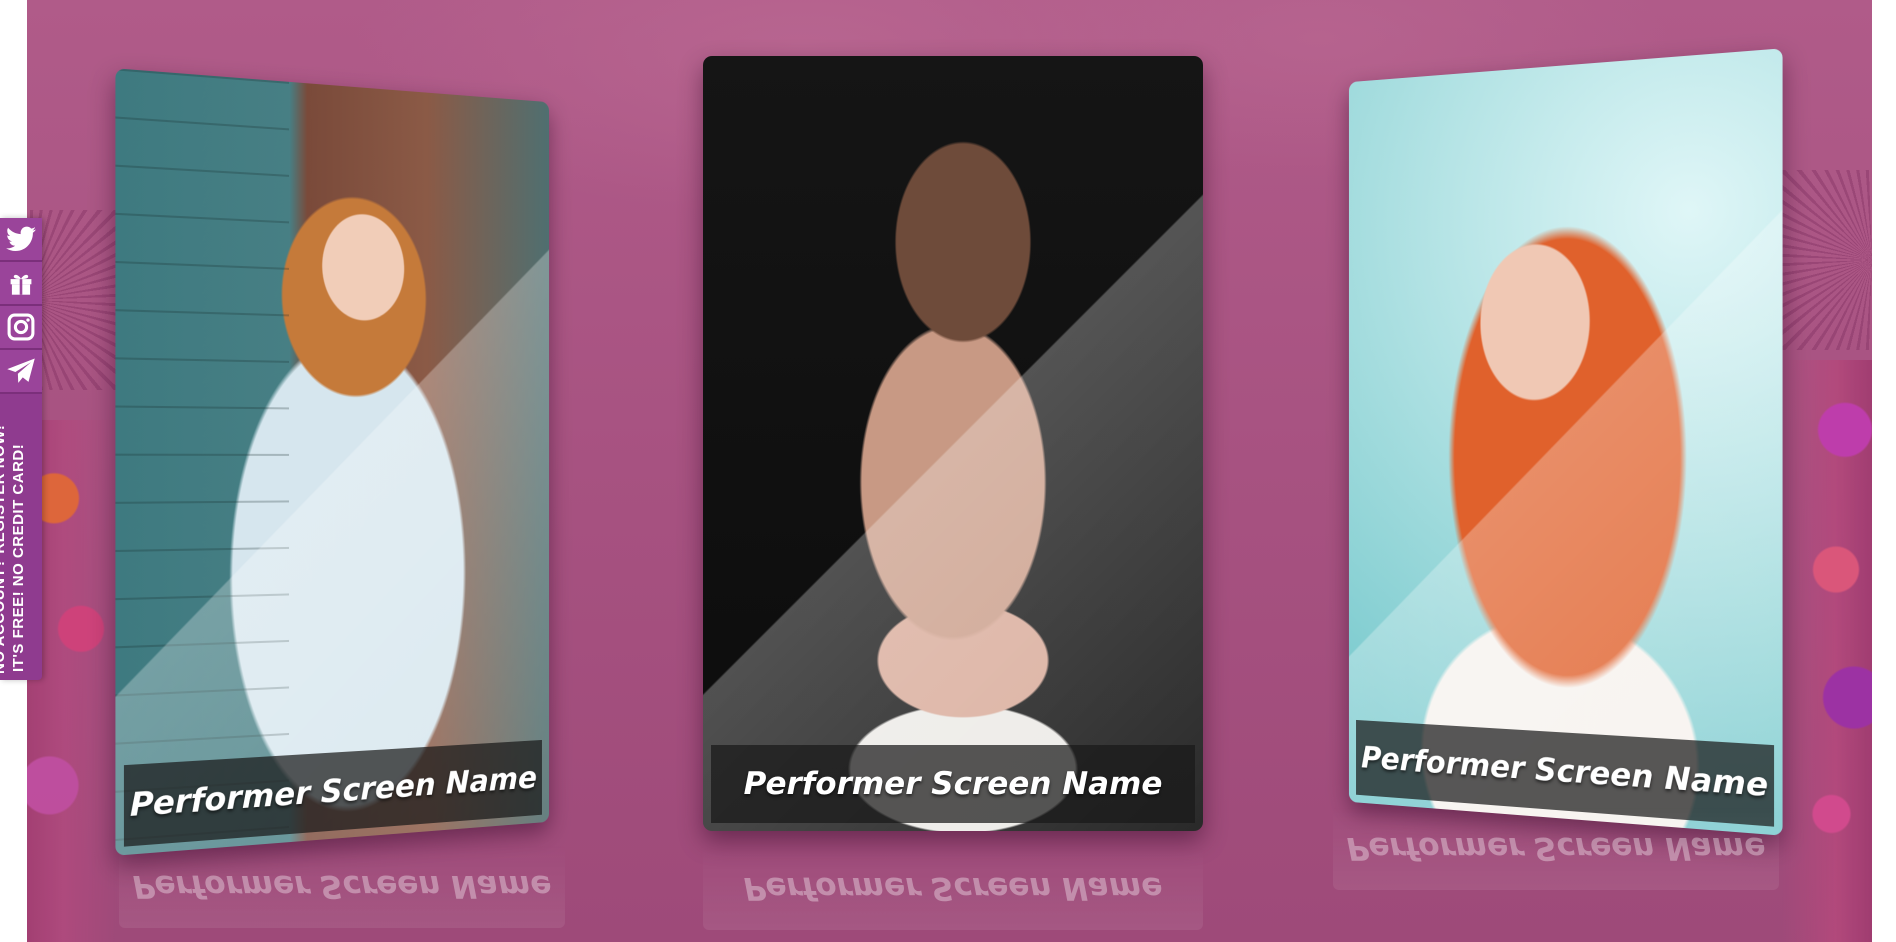 This screenshot has height=942, width=1896. I want to click on performer-name-bar-2: Performer Screen Name, so click(953, 784).